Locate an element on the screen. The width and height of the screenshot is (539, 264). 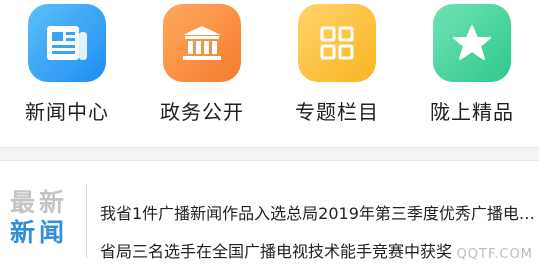
menu-item-government-affairs: 政务公开 is located at coordinates (202, 74).